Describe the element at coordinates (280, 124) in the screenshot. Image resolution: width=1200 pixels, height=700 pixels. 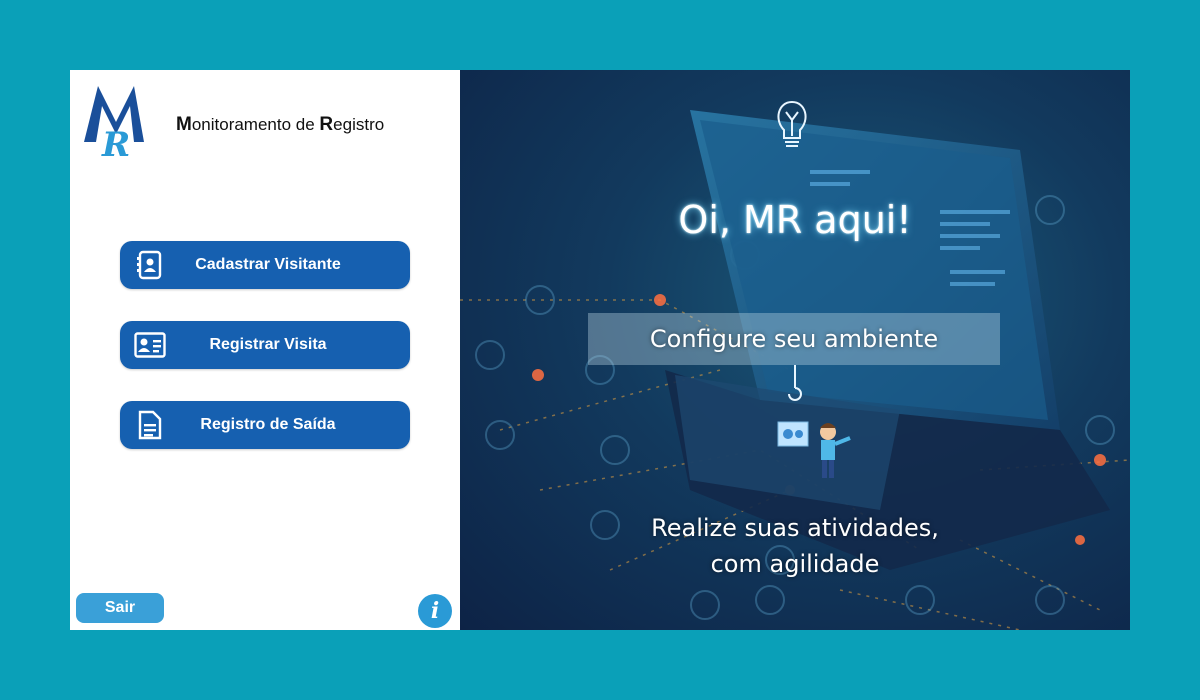
I see `app-title: Monitoramento de Registro` at that location.